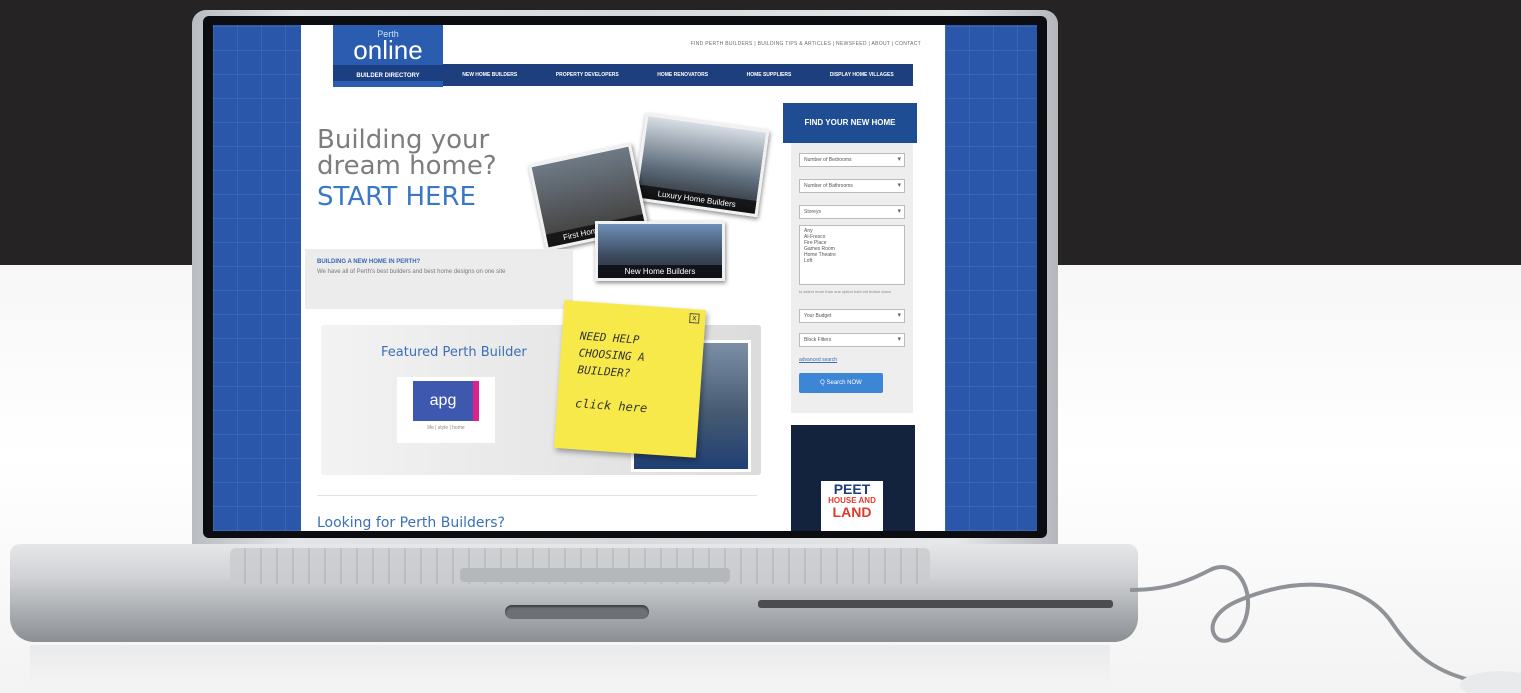 This screenshot has height=693, width=1521. I want to click on budget-select: Your Budget, so click(852, 316).